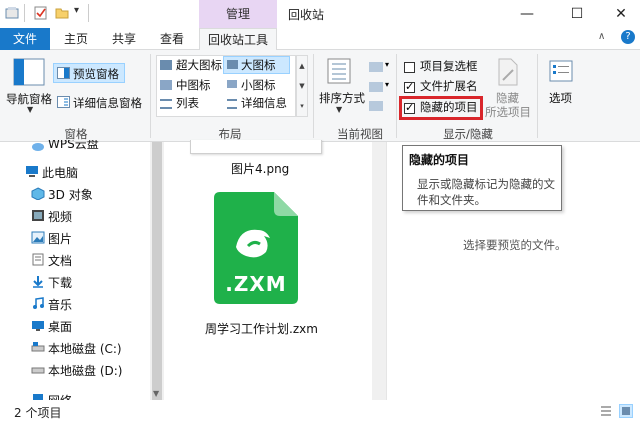 Image resolution: width=640 pixels, height=422 pixels. Describe the element at coordinates (577, 14) in the screenshot. I see `maximize-button: ☐` at that location.